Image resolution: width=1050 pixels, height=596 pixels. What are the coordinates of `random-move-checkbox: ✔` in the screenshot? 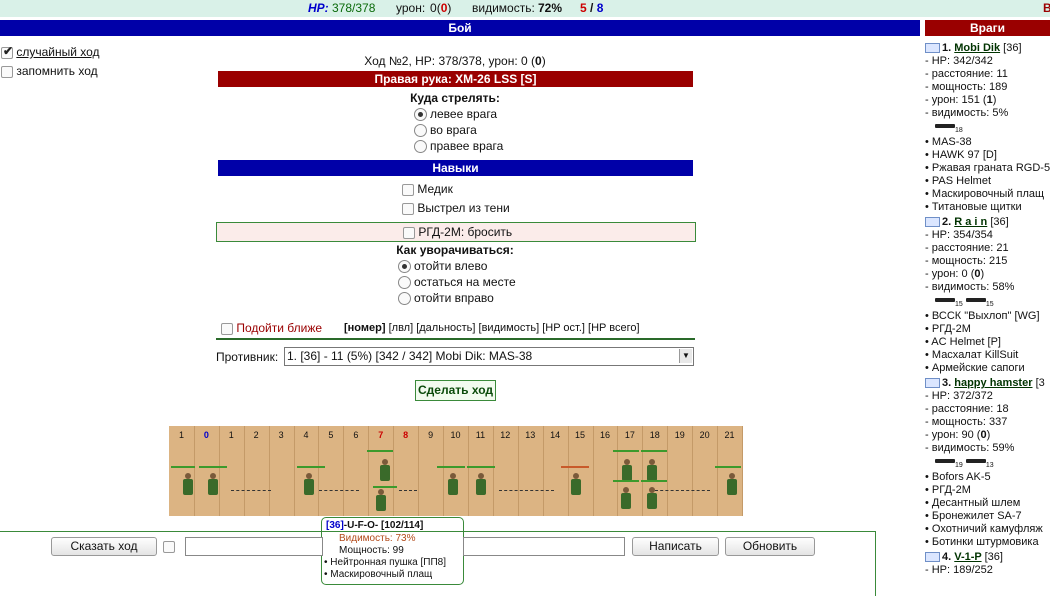 It's located at (7, 51).